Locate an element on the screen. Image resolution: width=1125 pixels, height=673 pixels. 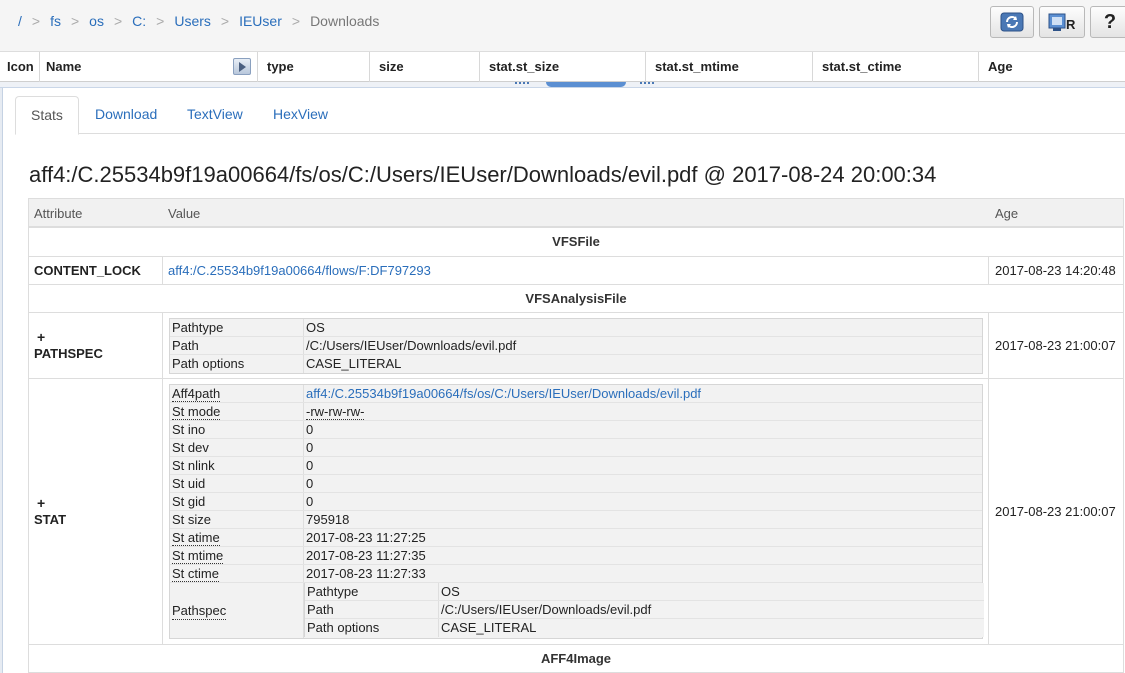
detail-key: Aff4path is located at coordinates (196, 394).